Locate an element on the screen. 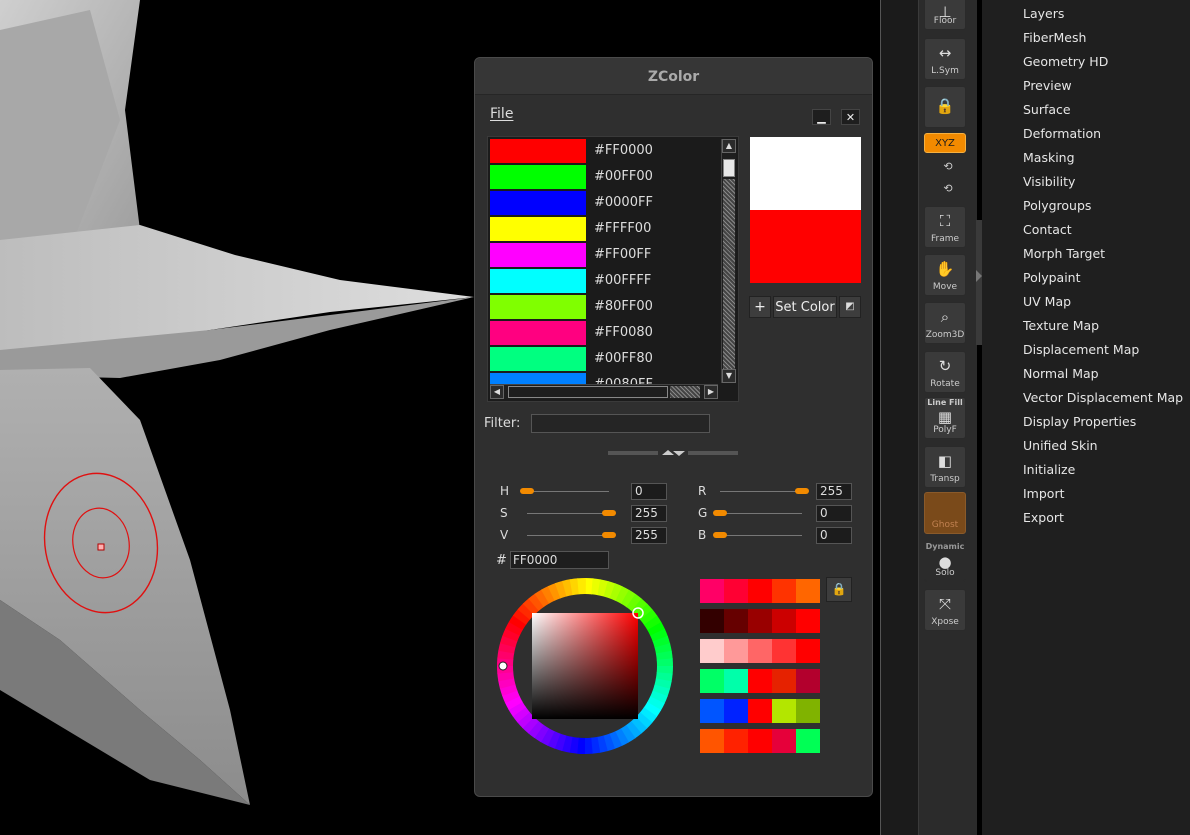 The width and height of the screenshot is (1190, 835). color-wheel is located at coordinates (585, 666).